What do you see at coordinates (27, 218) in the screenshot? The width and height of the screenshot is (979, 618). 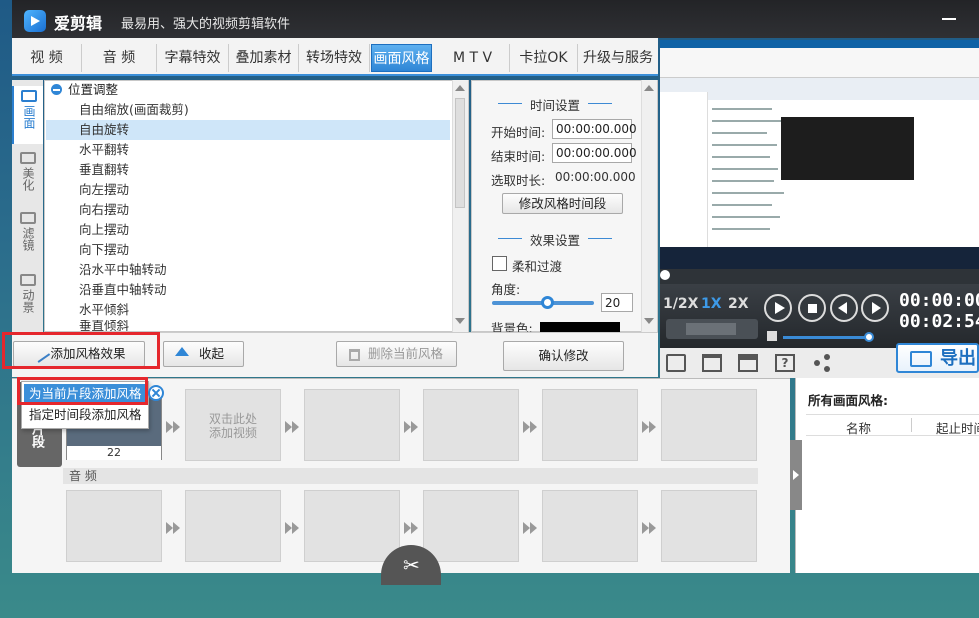 I see `filter-wand-icon` at bounding box center [27, 218].